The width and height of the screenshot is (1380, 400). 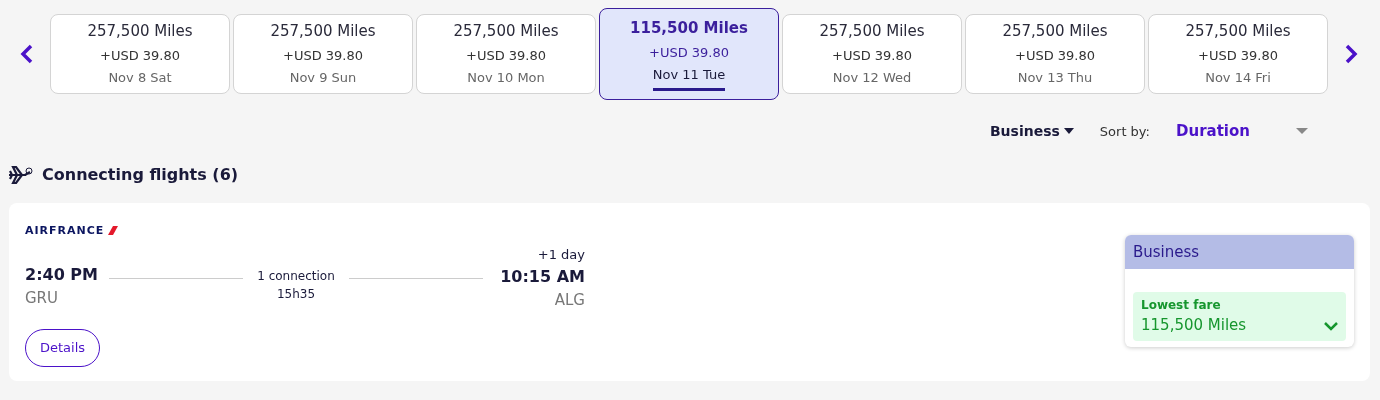 What do you see at coordinates (872, 54) in the screenshot?
I see `date-tab: 257,500 Miles +USD 39.80 Nov 12 Wed` at bounding box center [872, 54].